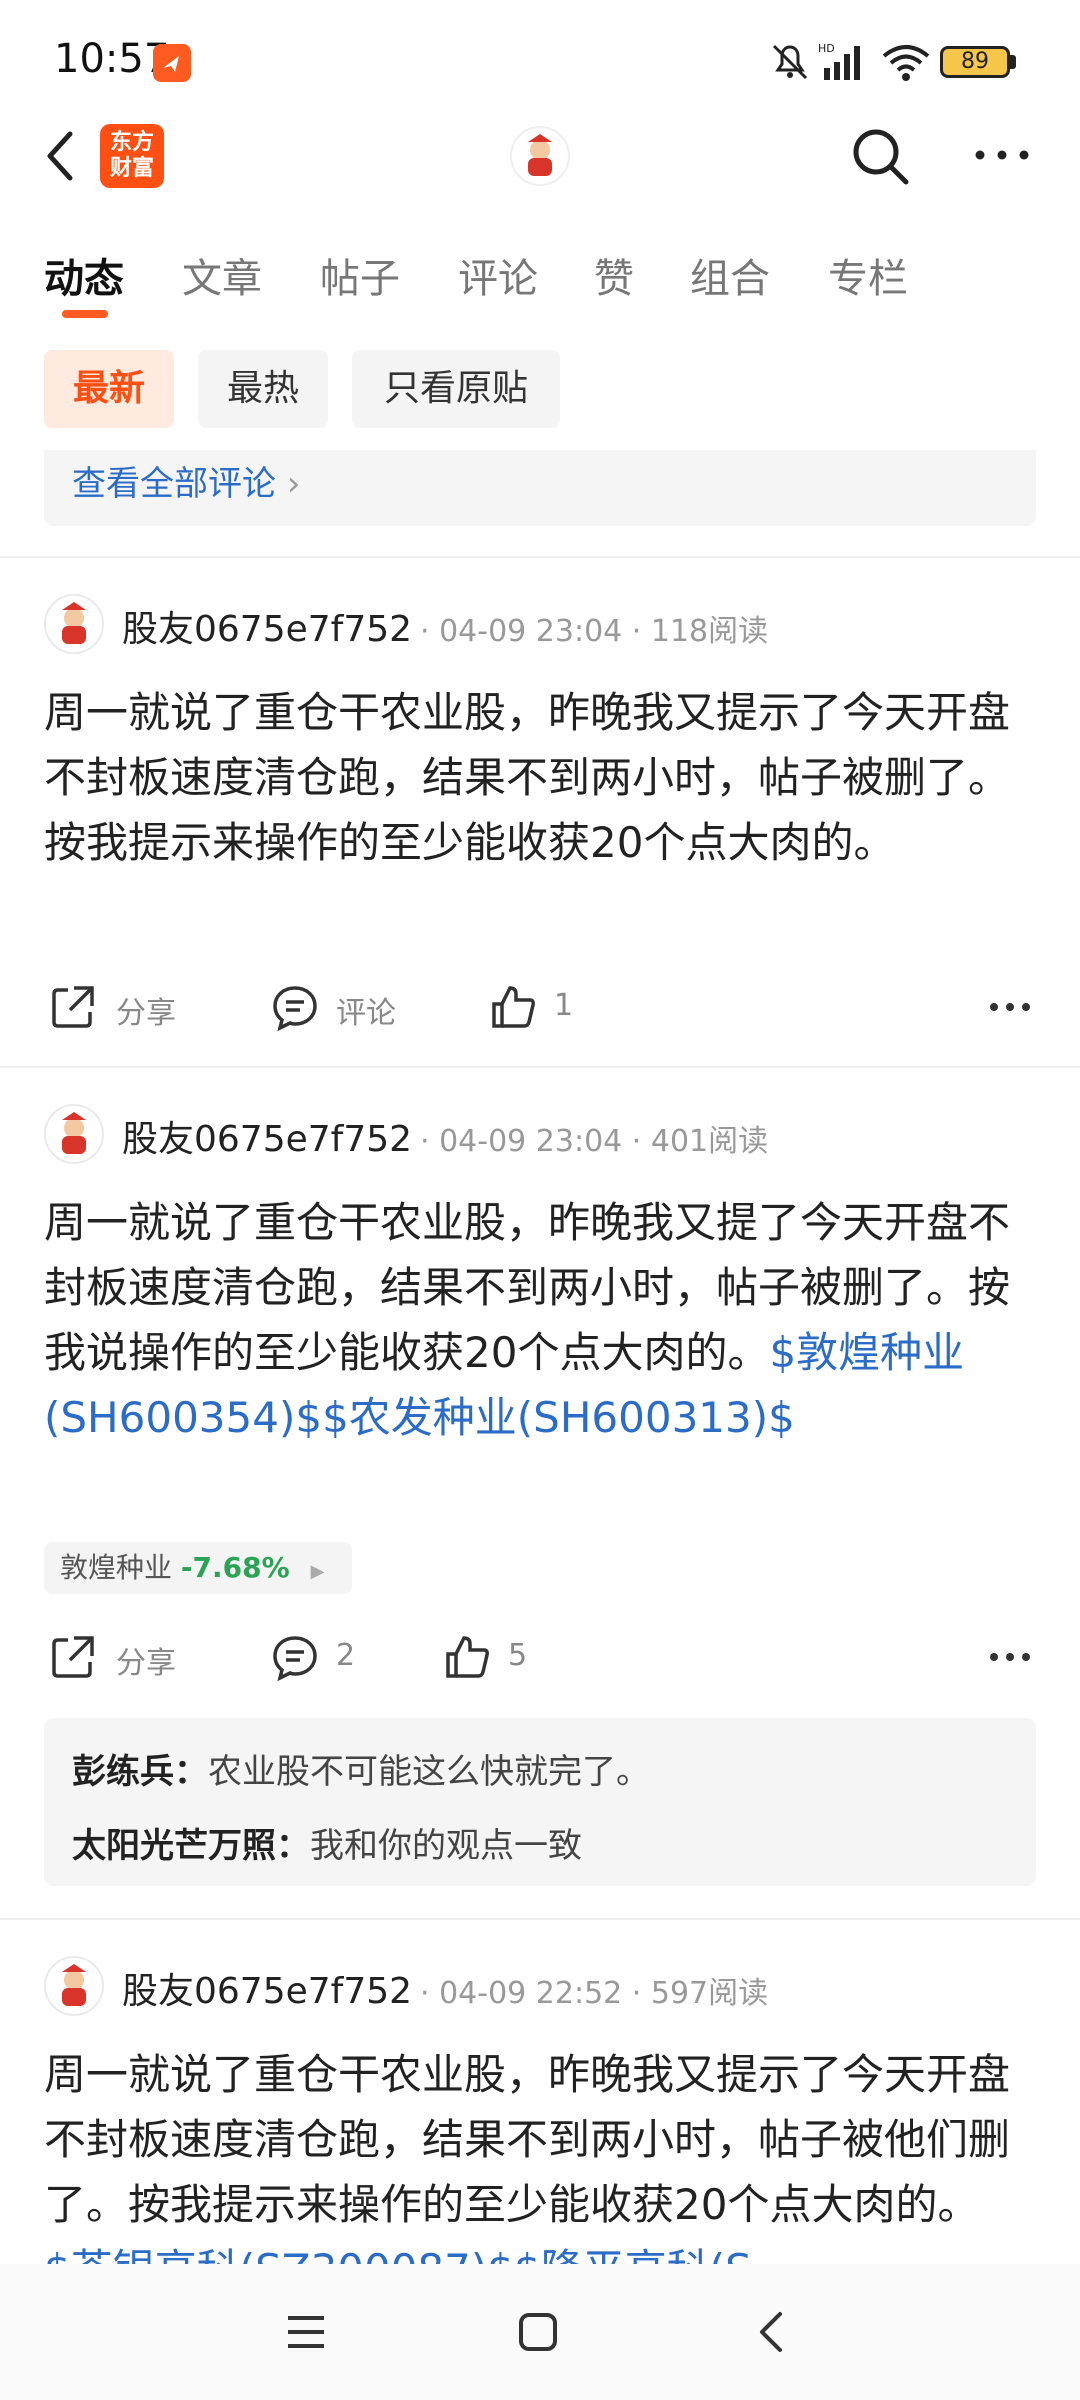  I want to click on post-1-time: 04-09 23:04, so click(531, 631).